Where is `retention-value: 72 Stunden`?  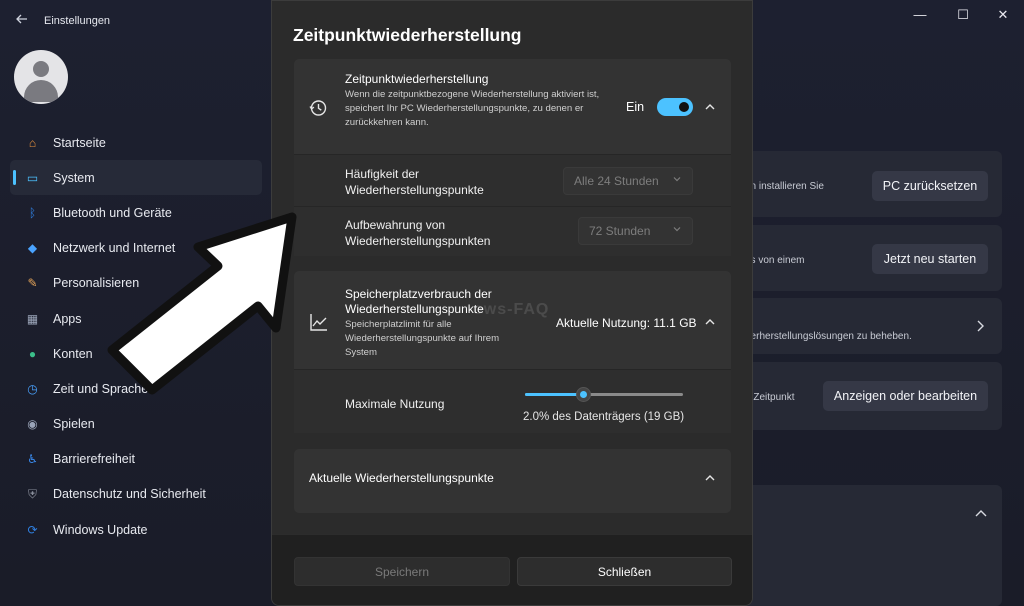 retention-value: 72 Stunden is located at coordinates (620, 231).